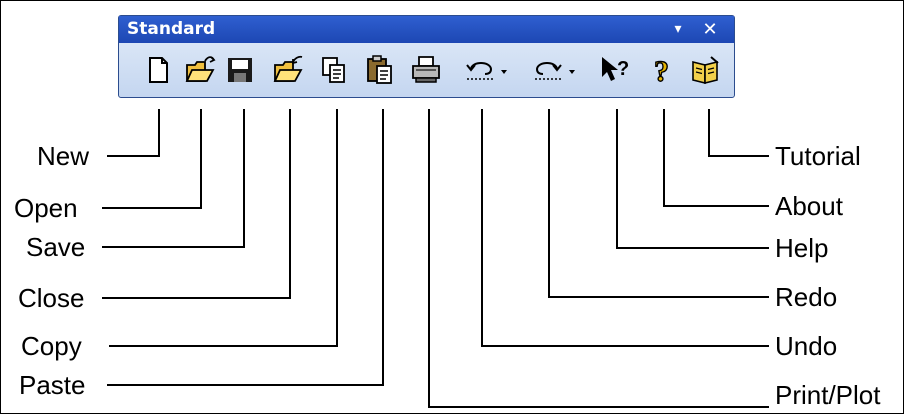 This screenshot has width=904, height=414. Describe the element at coordinates (818, 156) in the screenshot. I see `label-tutorial: Tutorial` at that location.